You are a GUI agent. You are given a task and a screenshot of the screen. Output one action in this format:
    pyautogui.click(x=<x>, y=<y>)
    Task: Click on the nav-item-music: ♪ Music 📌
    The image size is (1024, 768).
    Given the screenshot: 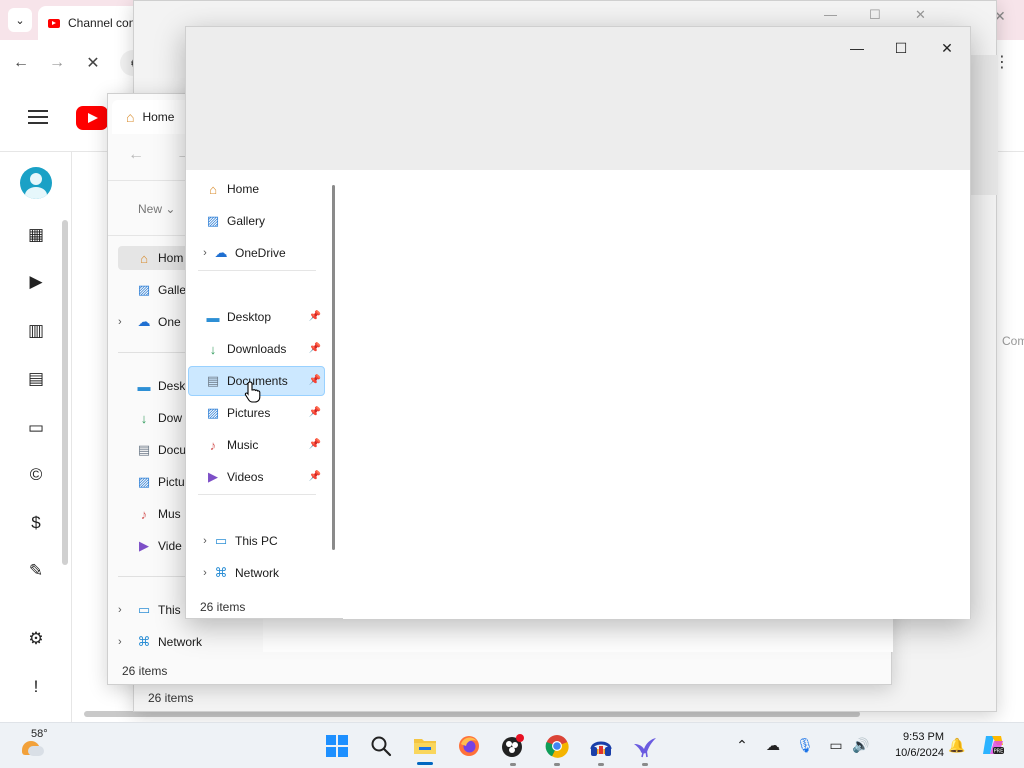 What is the action you would take?
    pyautogui.click(x=256, y=445)
    